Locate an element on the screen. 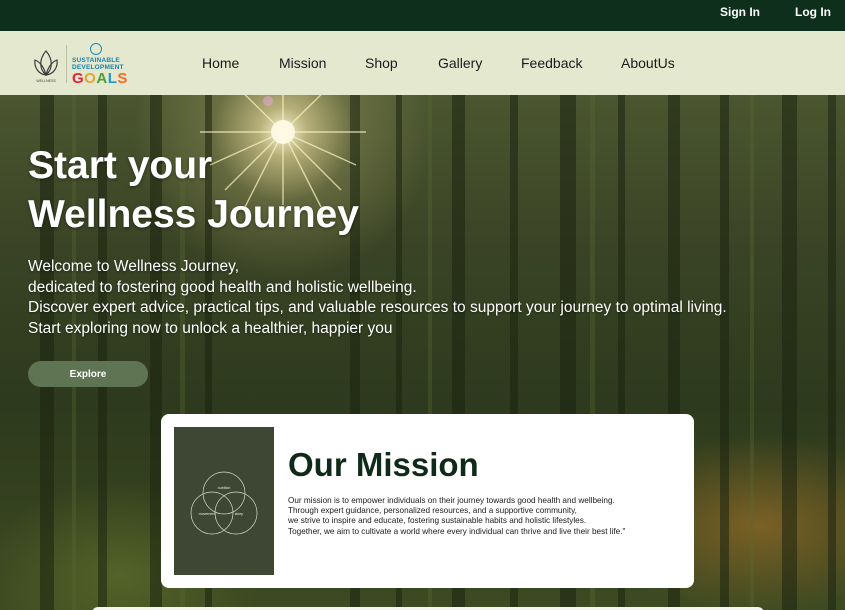 Image resolution: width=845 pixels, height=610 pixels. mission-title: Our Mission is located at coordinates (383, 464).